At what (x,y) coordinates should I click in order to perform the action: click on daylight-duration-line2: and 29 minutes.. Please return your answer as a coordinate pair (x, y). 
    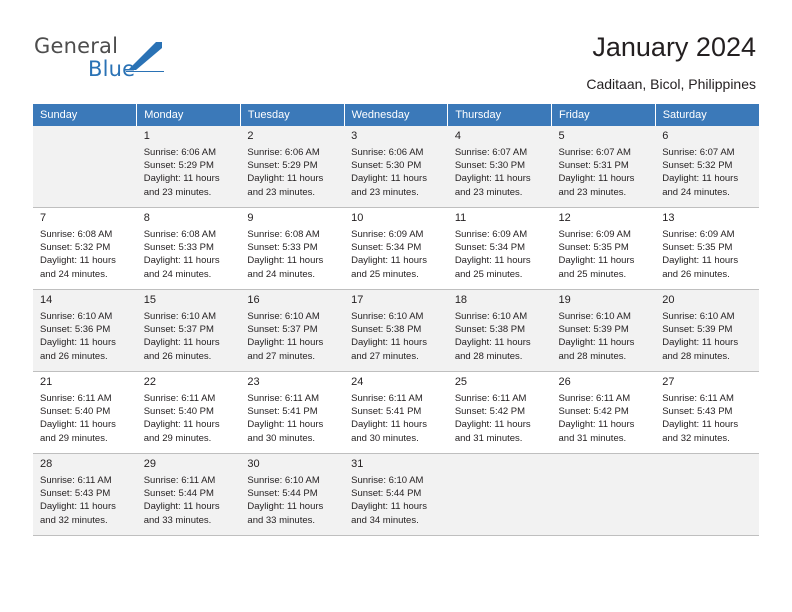
    Looking at the image, I should click on (74, 438).